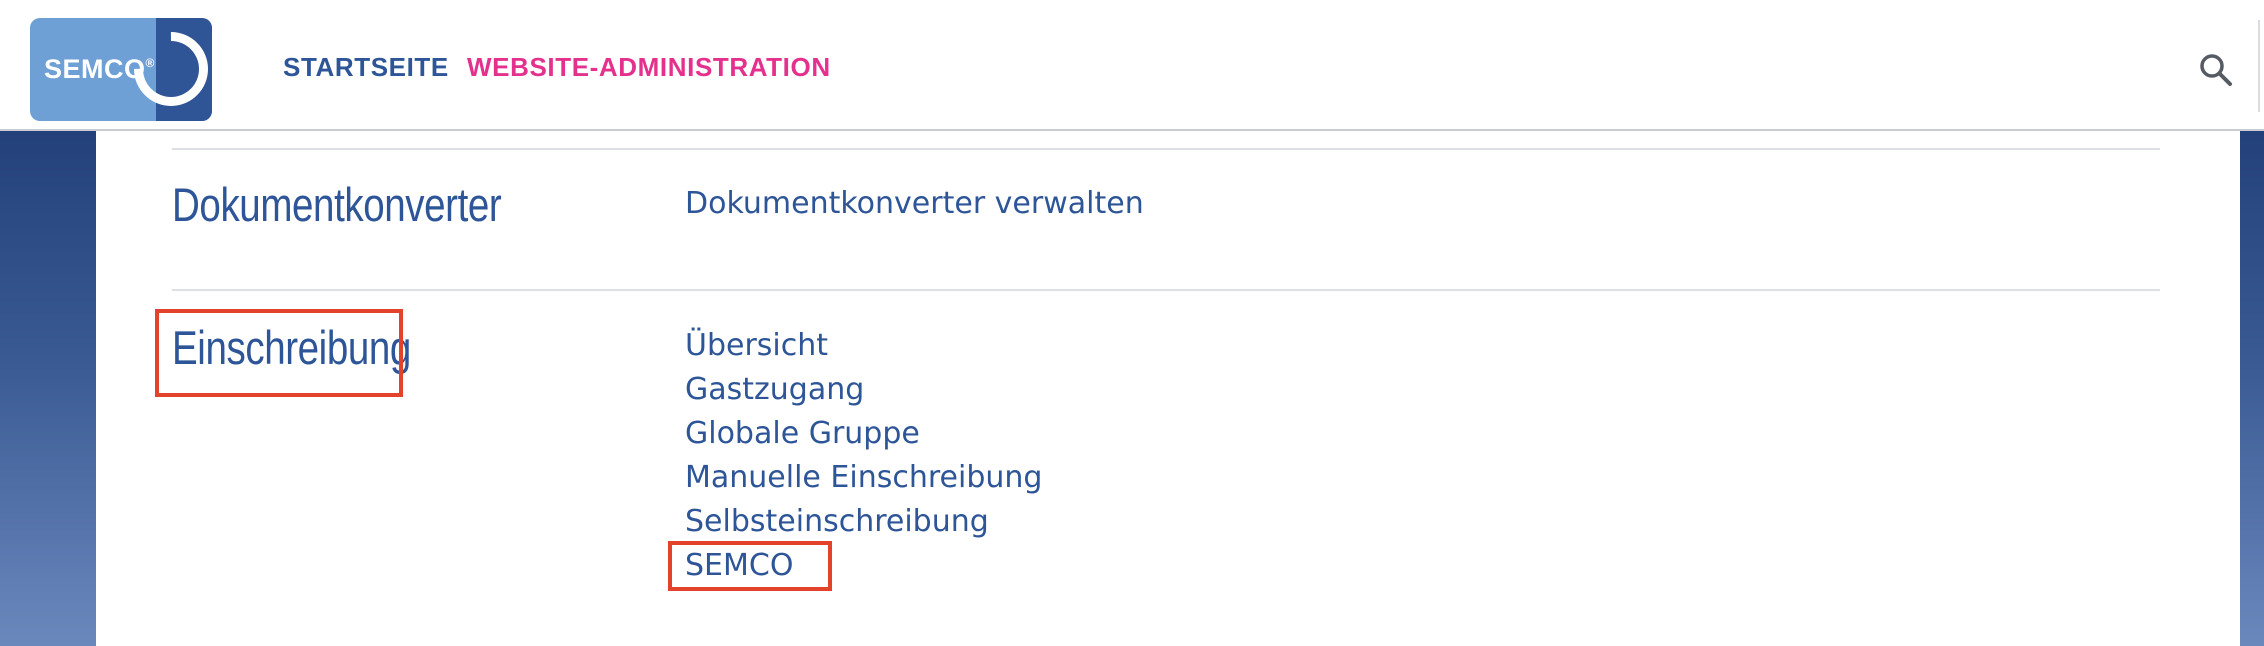 The image size is (2264, 646). Describe the element at coordinates (99, 69) in the screenshot. I see `logo-text: SEMCO®` at that location.